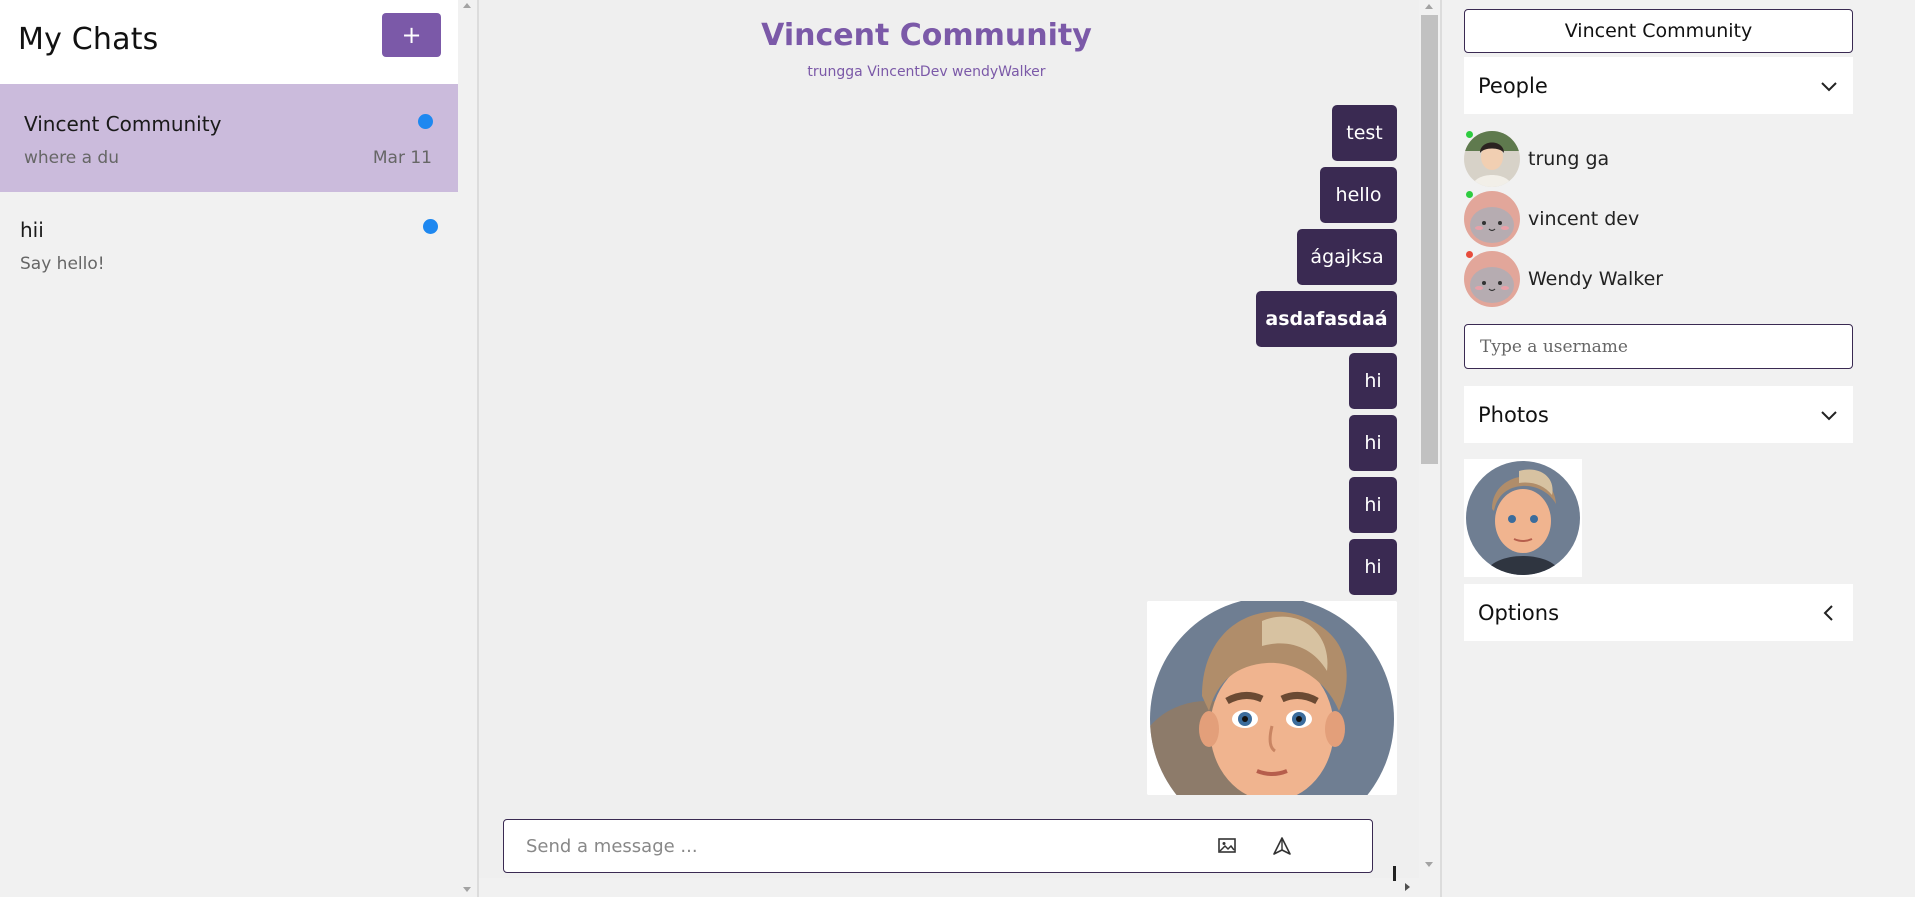 The width and height of the screenshot is (1915, 897). What do you see at coordinates (1596, 279) in the screenshot?
I see `person-name: Wendy Walker` at bounding box center [1596, 279].